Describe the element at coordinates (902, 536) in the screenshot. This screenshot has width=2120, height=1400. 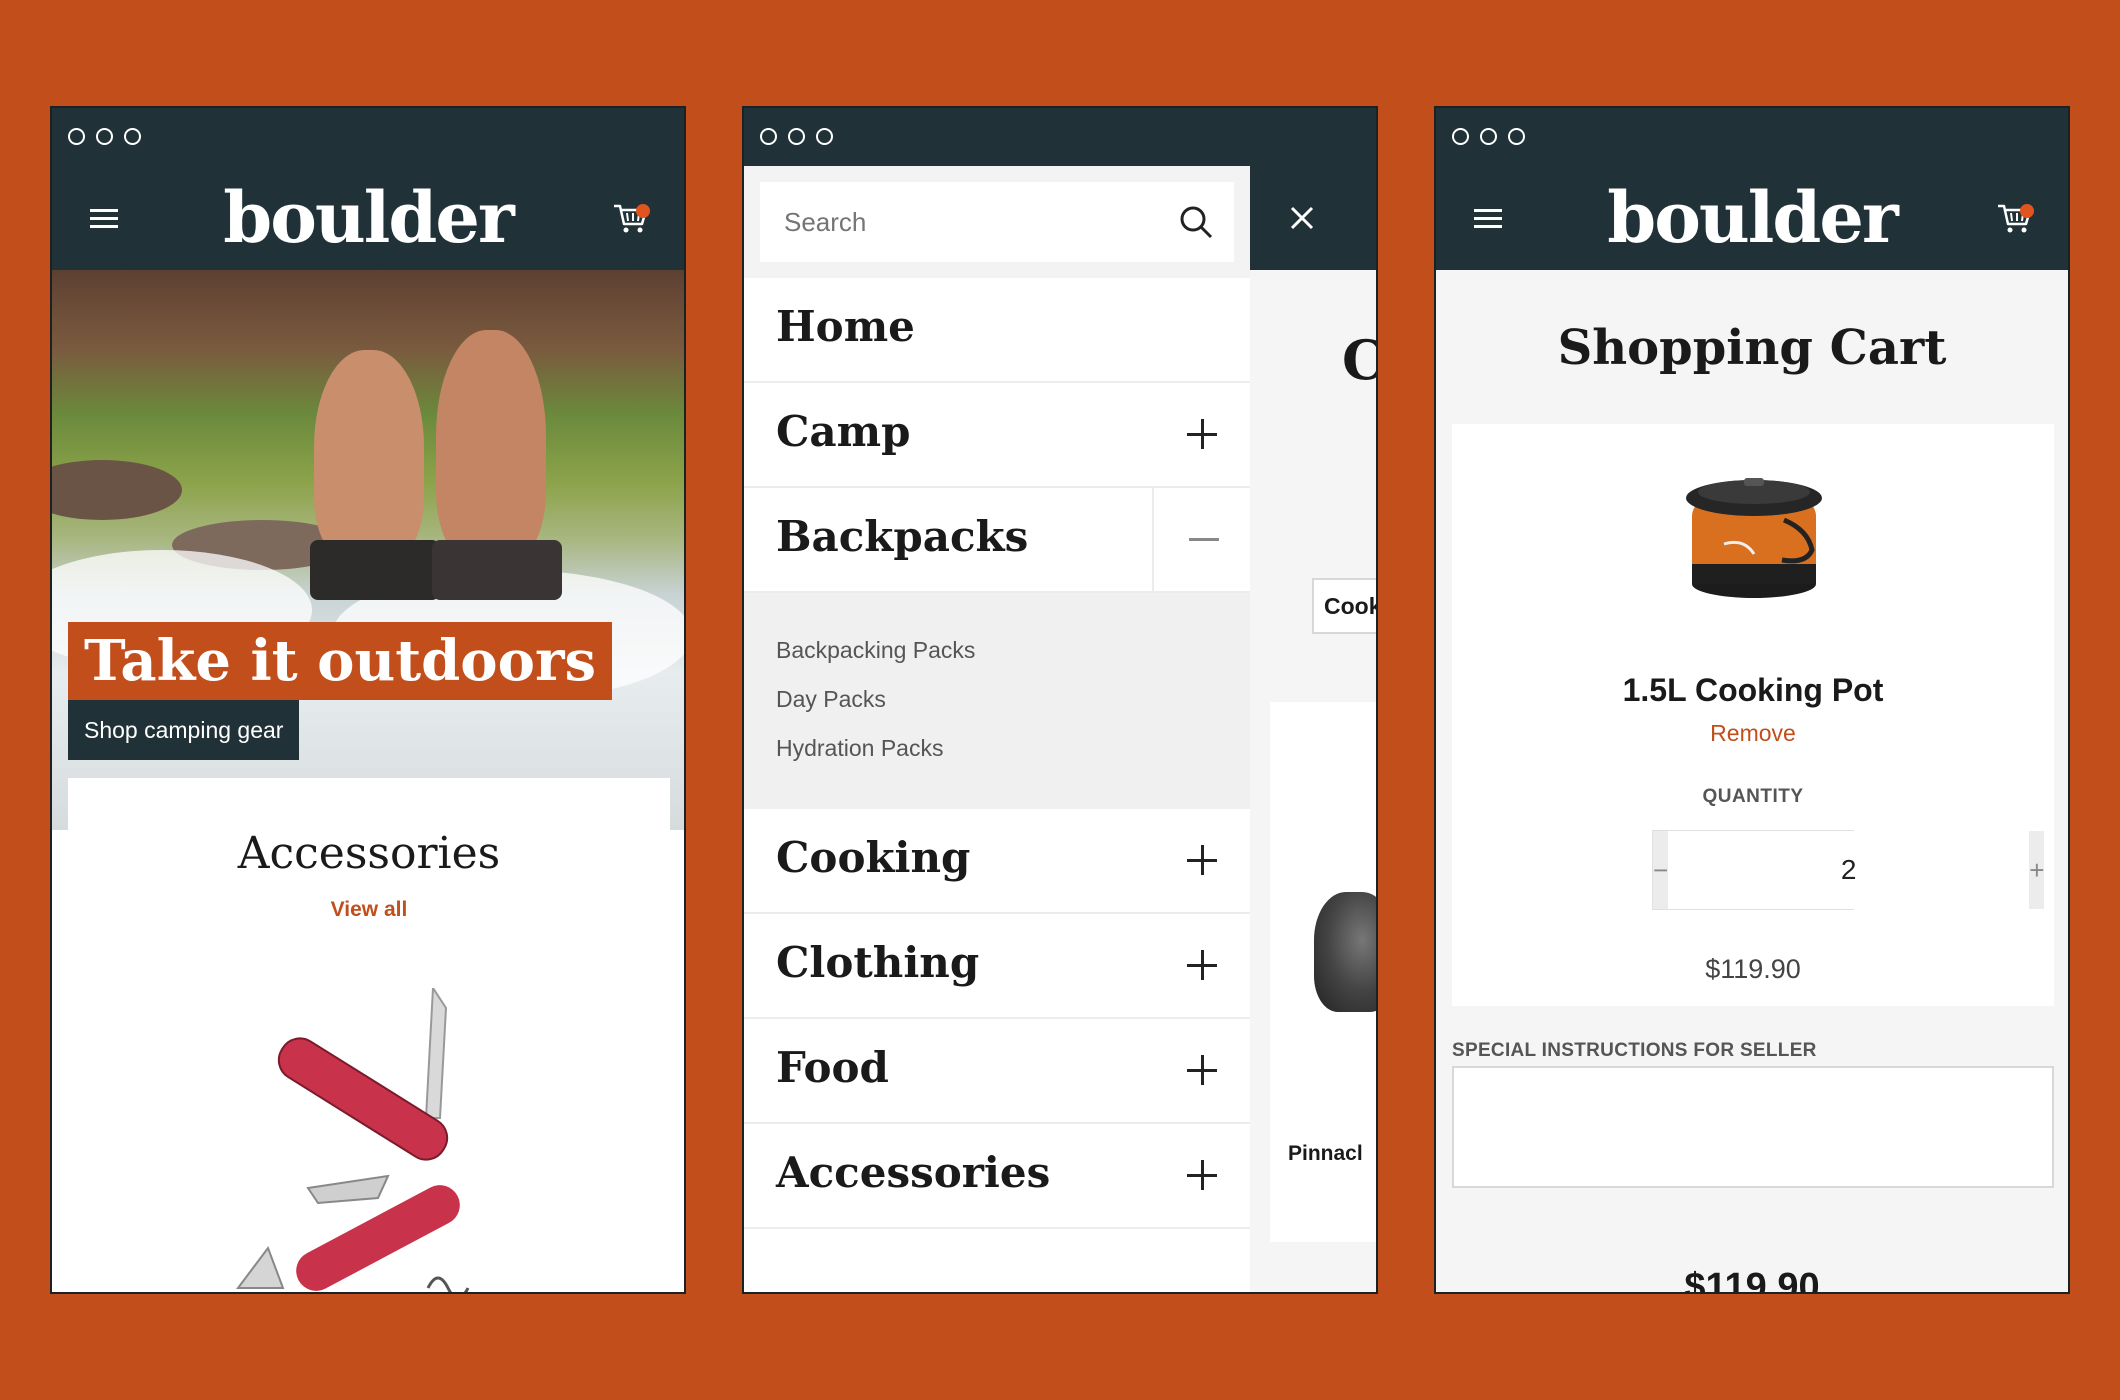
I see `nav-item-label: Backpacks` at that location.